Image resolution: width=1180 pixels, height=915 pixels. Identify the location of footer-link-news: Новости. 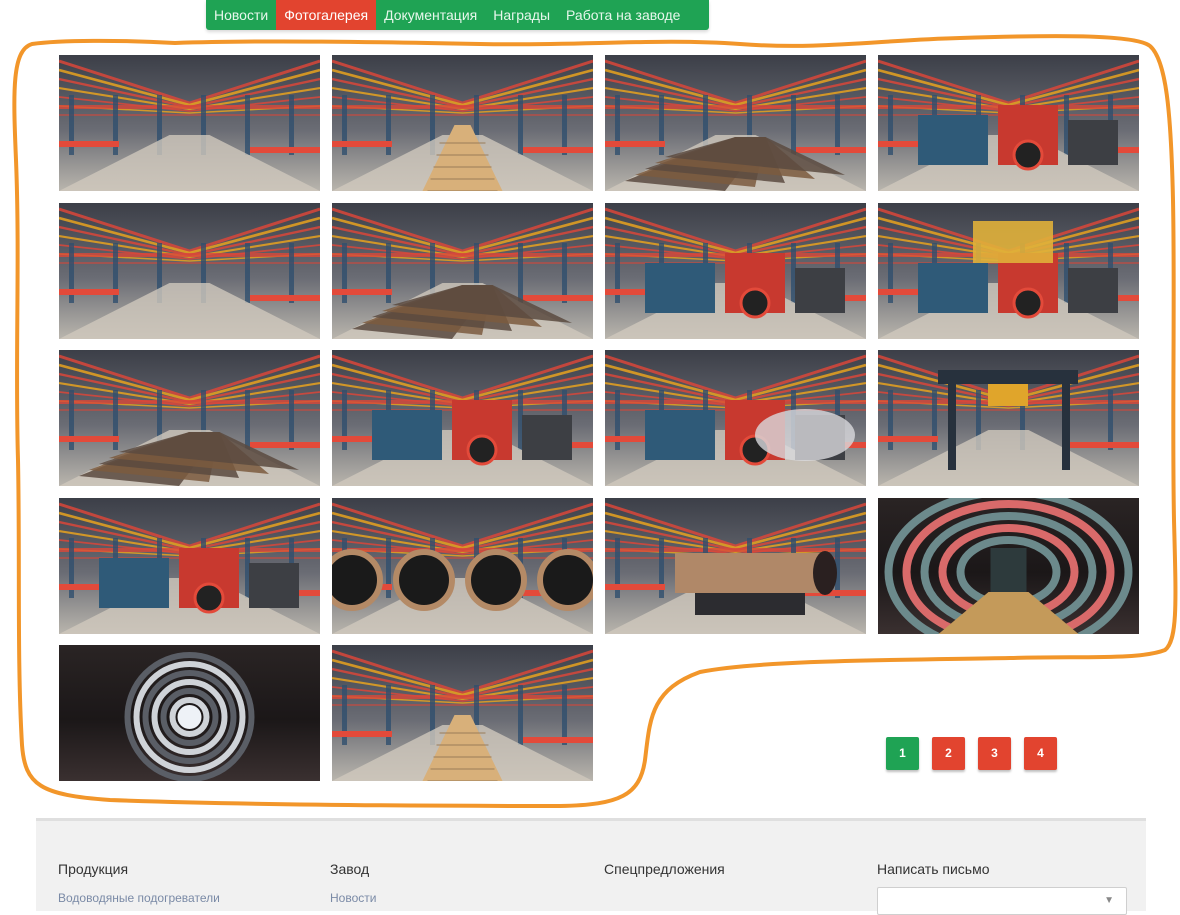
(353, 898).